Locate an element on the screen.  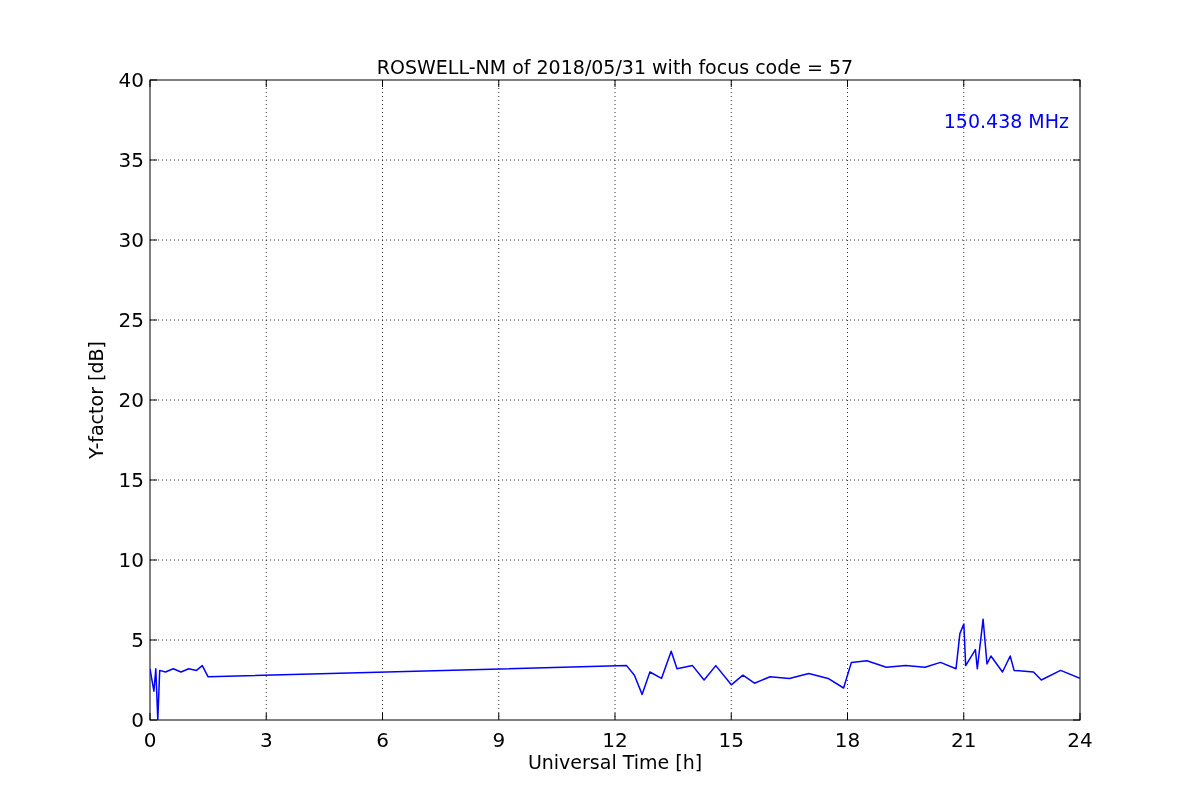
y-tick-label: 0 is located at coordinates (137, 720).